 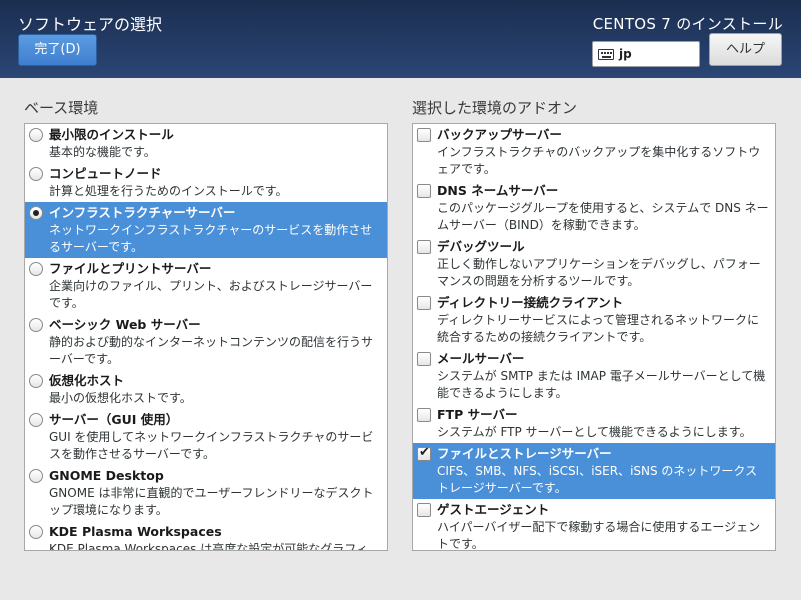 What do you see at coordinates (687, 24) in the screenshot?
I see `product-title: CENTOS 7 のインストール` at bounding box center [687, 24].